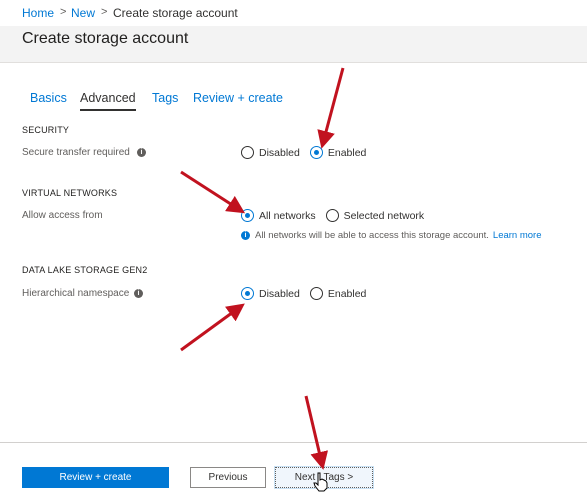 This screenshot has height=500, width=587. I want to click on breadcrumb-current: Create storage account, so click(175, 13).